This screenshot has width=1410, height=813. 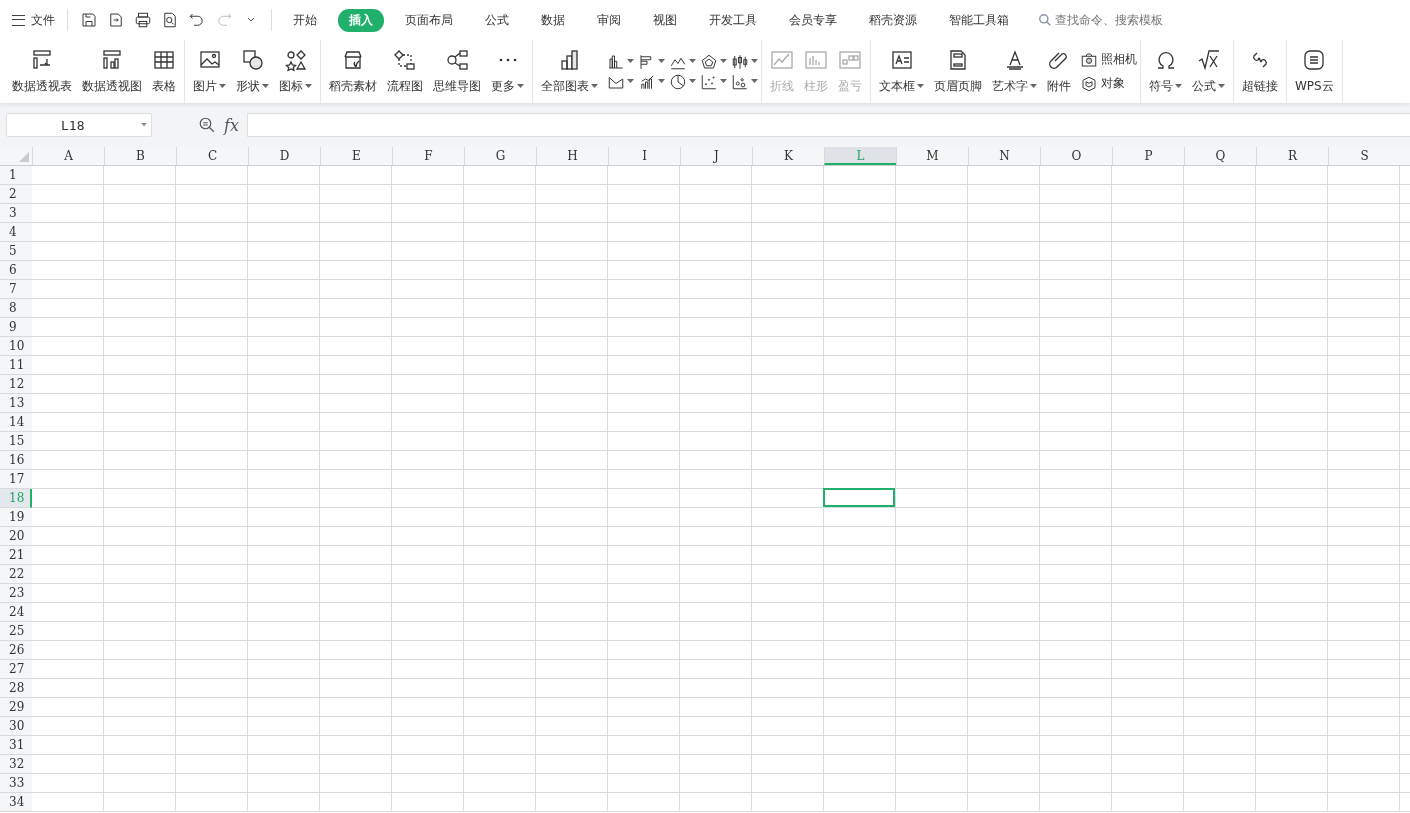 I want to click on row-header: 27, so click(x=16, y=669).